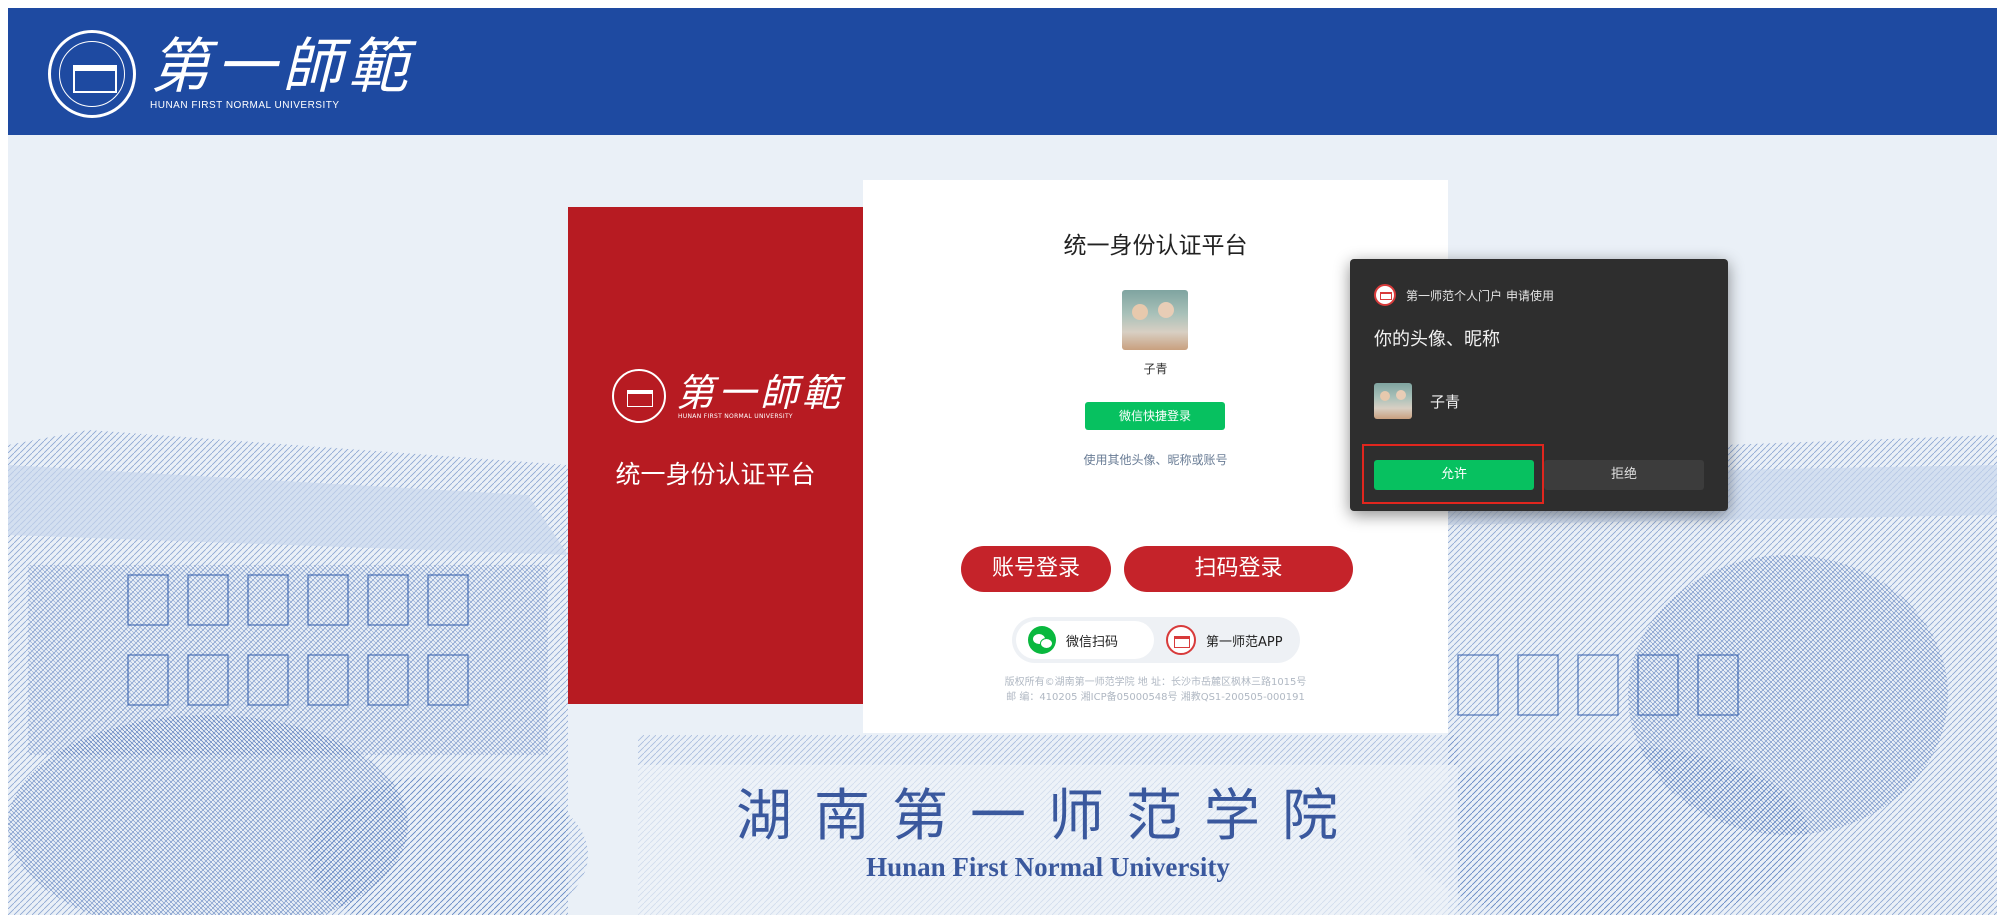 The width and height of the screenshot is (1997, 915). I want to click on wechat-quick-login-button: 微信快捷登录, so click(1155, 416).